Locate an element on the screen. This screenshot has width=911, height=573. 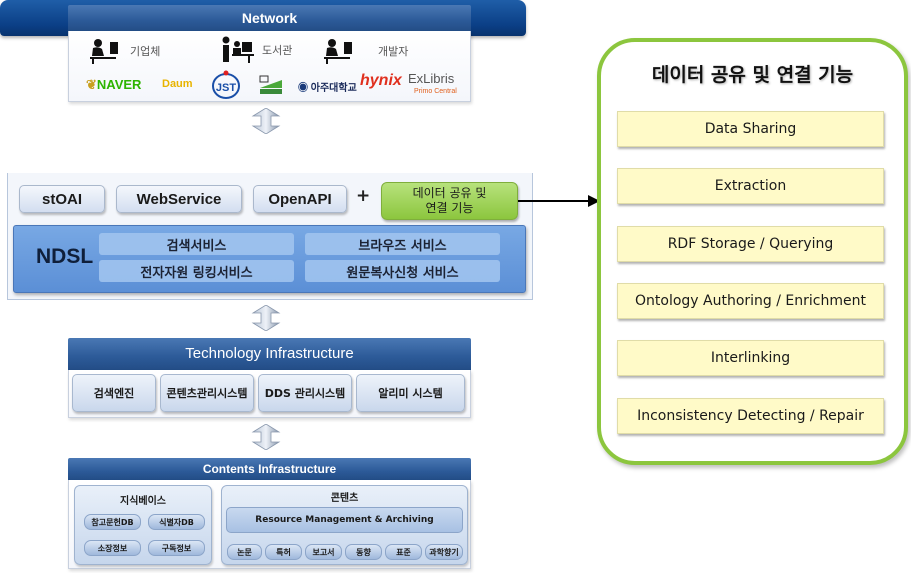
ajou-emblem-icon: ◉ is located at coordinates (303, 88).